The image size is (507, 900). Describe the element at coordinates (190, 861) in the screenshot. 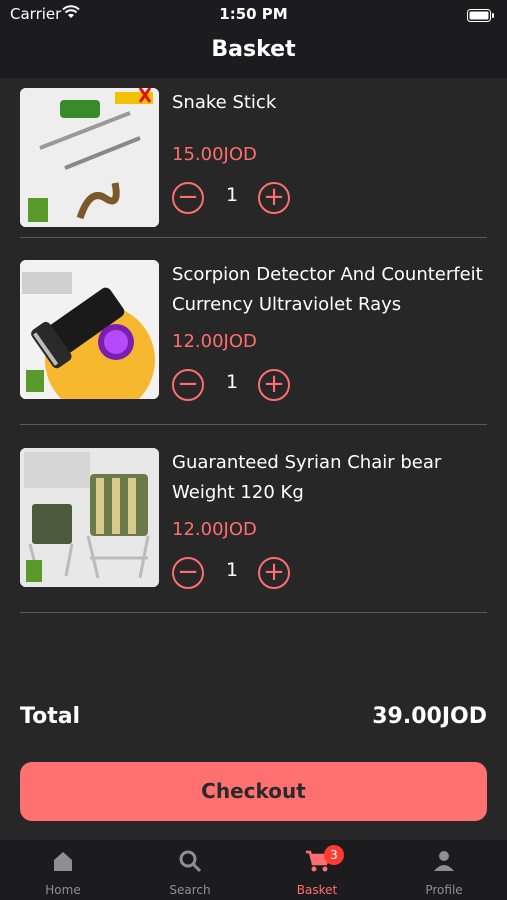

I see `search-icon` at that location.